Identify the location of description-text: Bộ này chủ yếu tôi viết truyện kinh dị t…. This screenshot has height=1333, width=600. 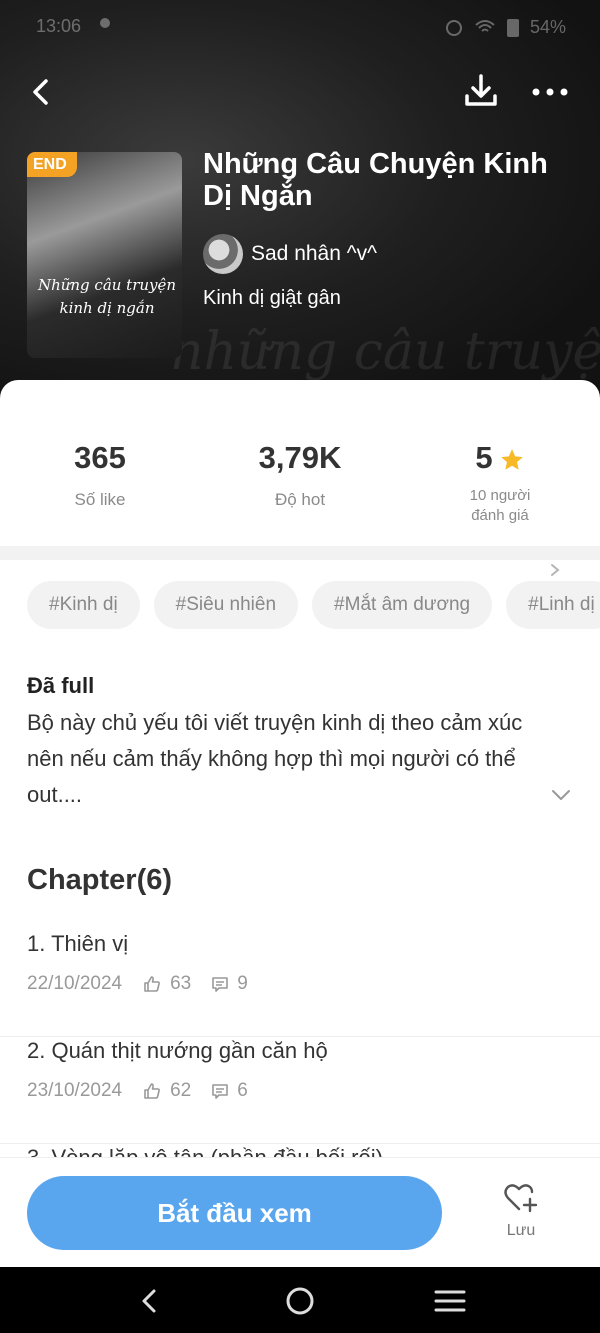
(275, 758).